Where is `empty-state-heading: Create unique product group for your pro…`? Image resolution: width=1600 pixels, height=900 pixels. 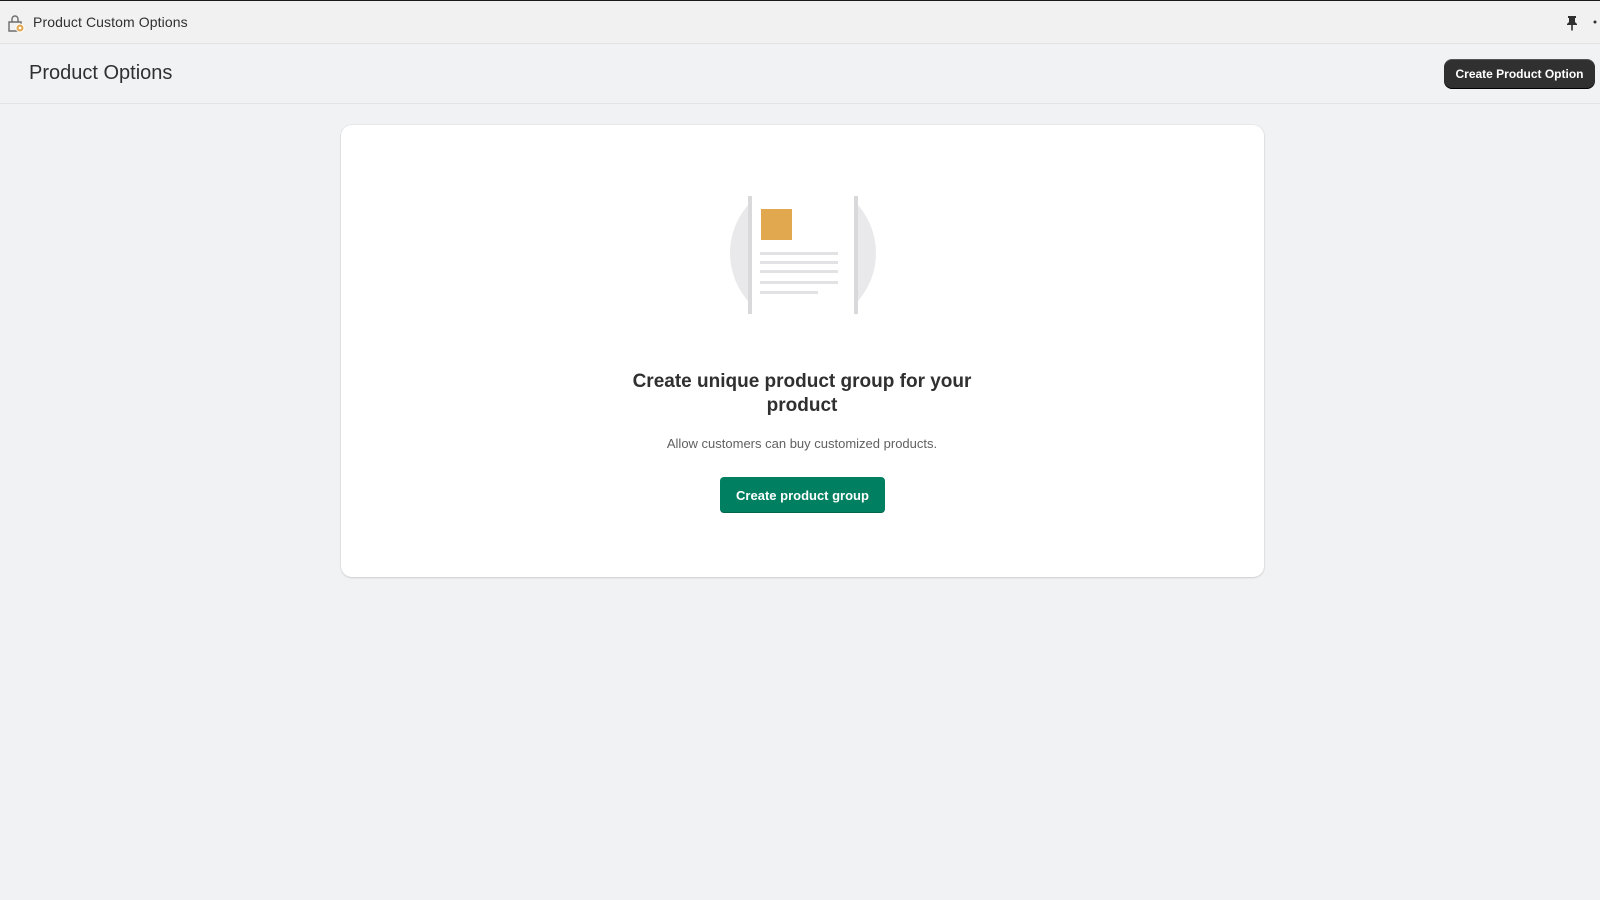
empty-state-heading: Create unique product group for your pro… is located at coordinates (802, 393).